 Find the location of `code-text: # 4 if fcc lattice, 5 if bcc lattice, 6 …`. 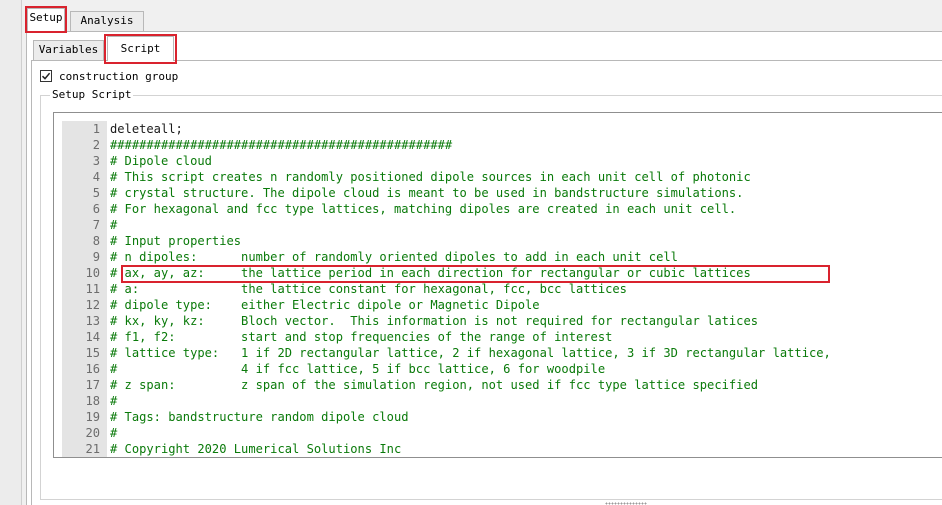

code-text: # 4 if fcc lattice, 5 if bcc lattice, 6 … is located at coordinates (358, 369).